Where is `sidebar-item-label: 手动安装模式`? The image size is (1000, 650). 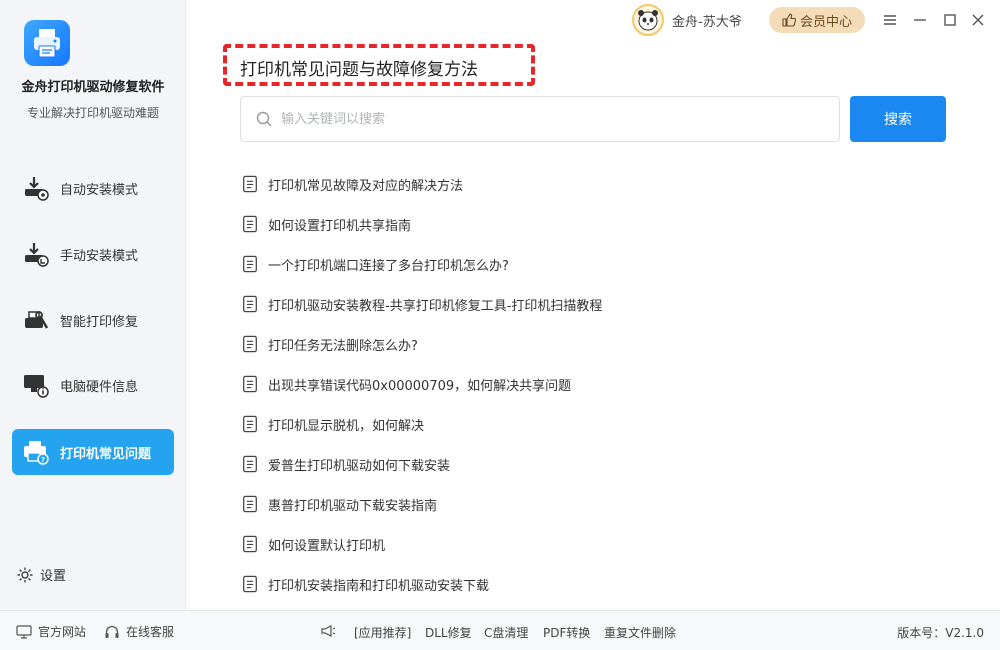
sidebar-item-label: 手动安装模式 is located at coordinates (99, 256).